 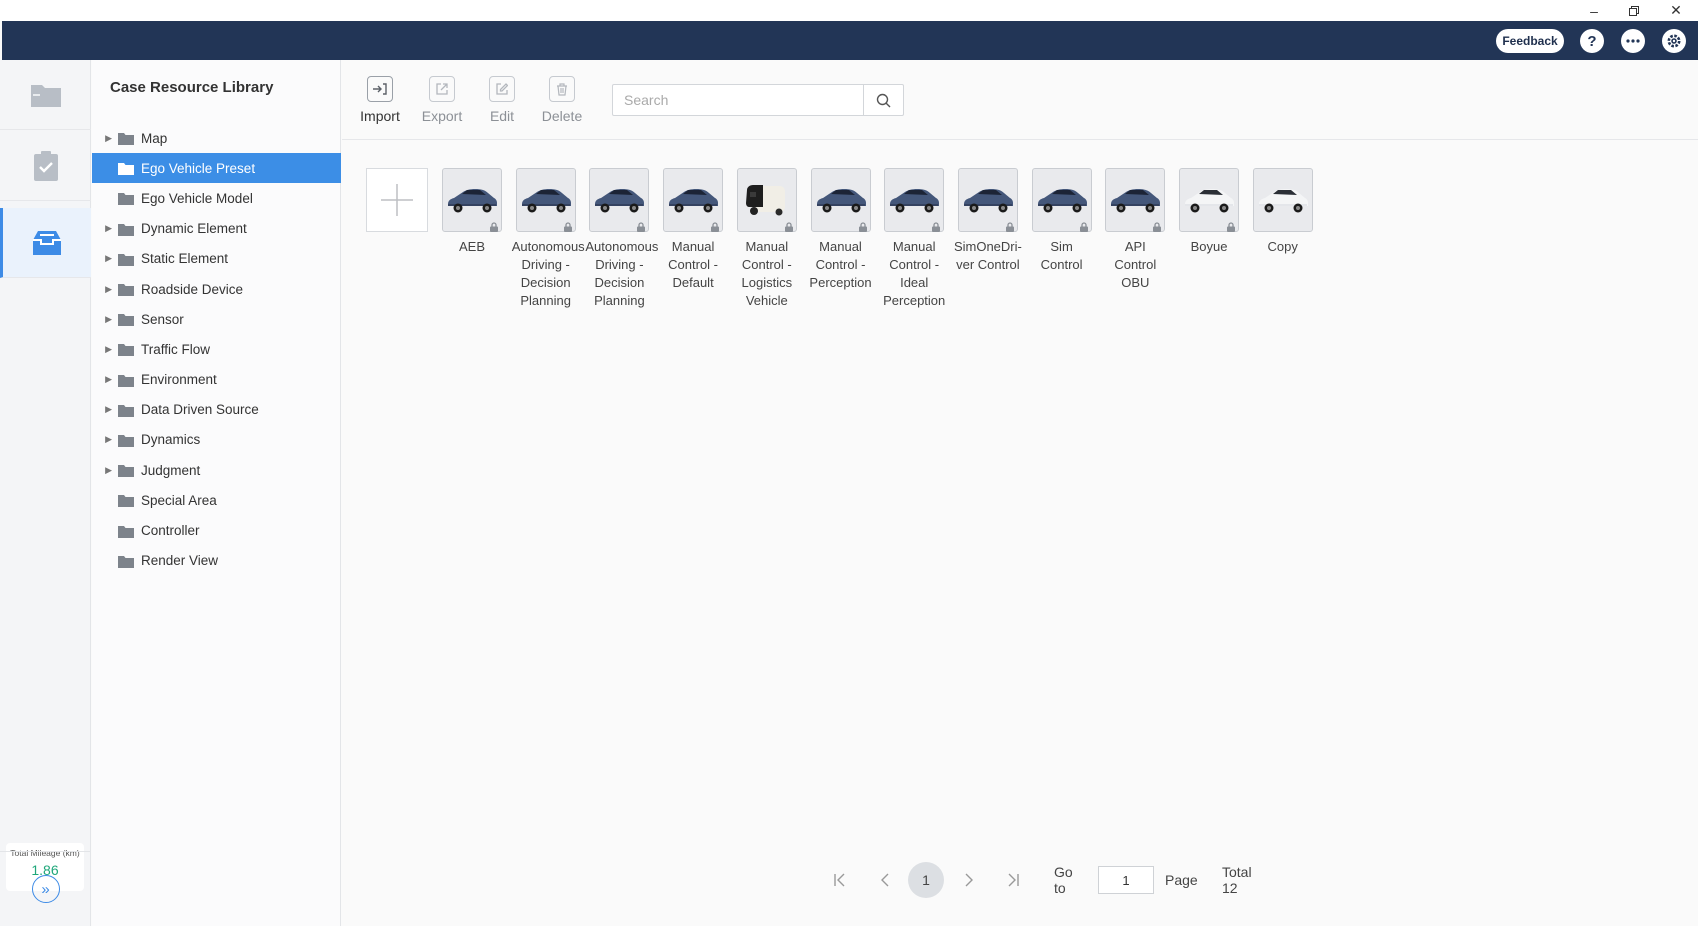 What do you see at coordinates (1530, 41) in the screenshot?
I see `feedback-button: Feedback` at bounding box center [1530, 41].